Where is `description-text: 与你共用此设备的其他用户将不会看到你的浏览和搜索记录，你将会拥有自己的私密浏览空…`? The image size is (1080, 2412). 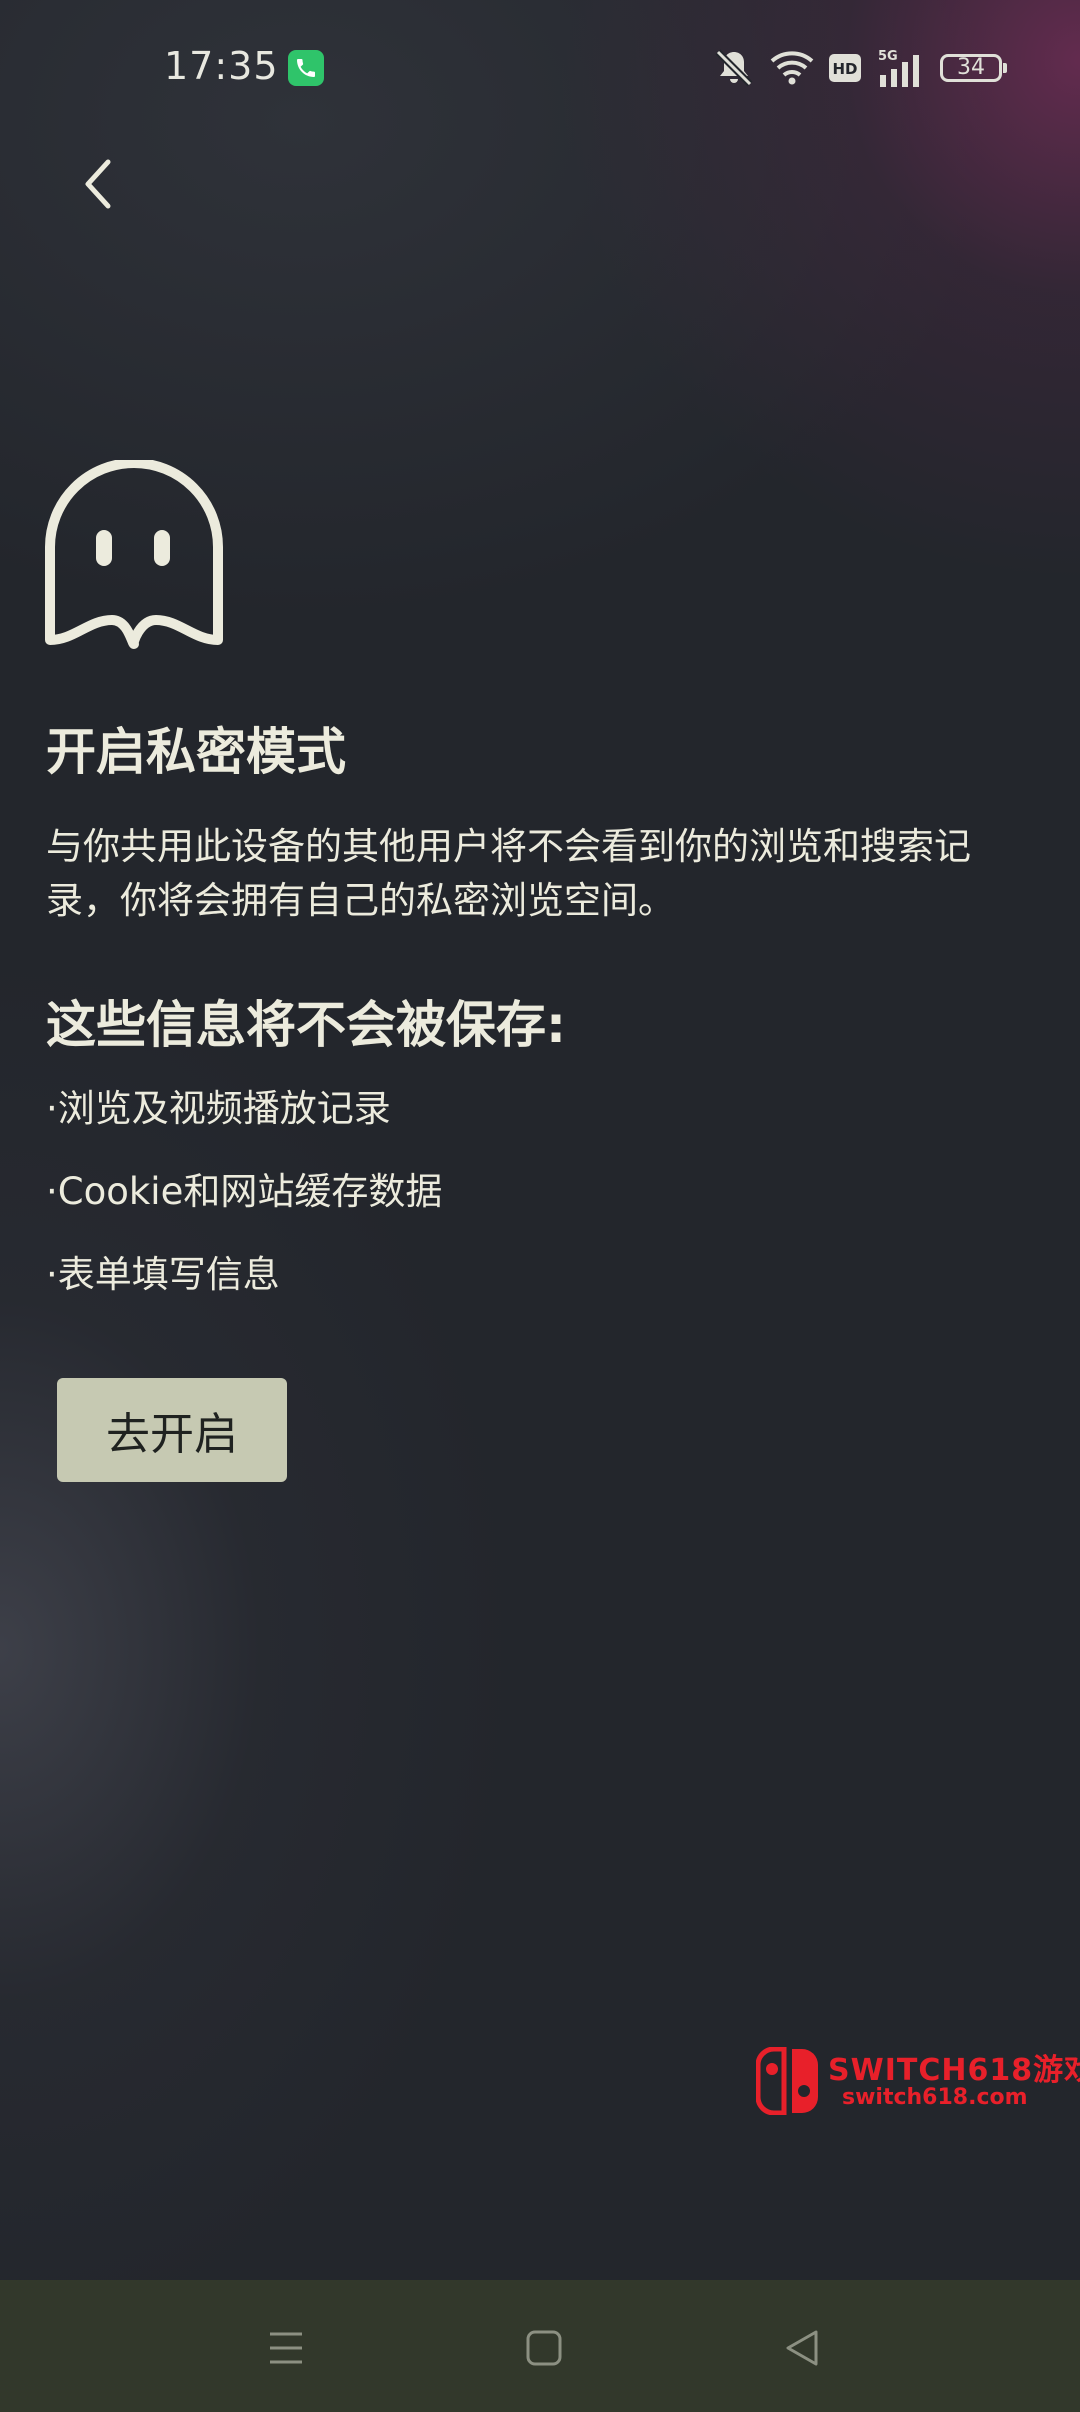
description-text: 与你共用此设备的其他用户将不会看到你的浏览和搜索记录，你将会拥有自己的私密浏览空… is located at coordinates (508, 873).